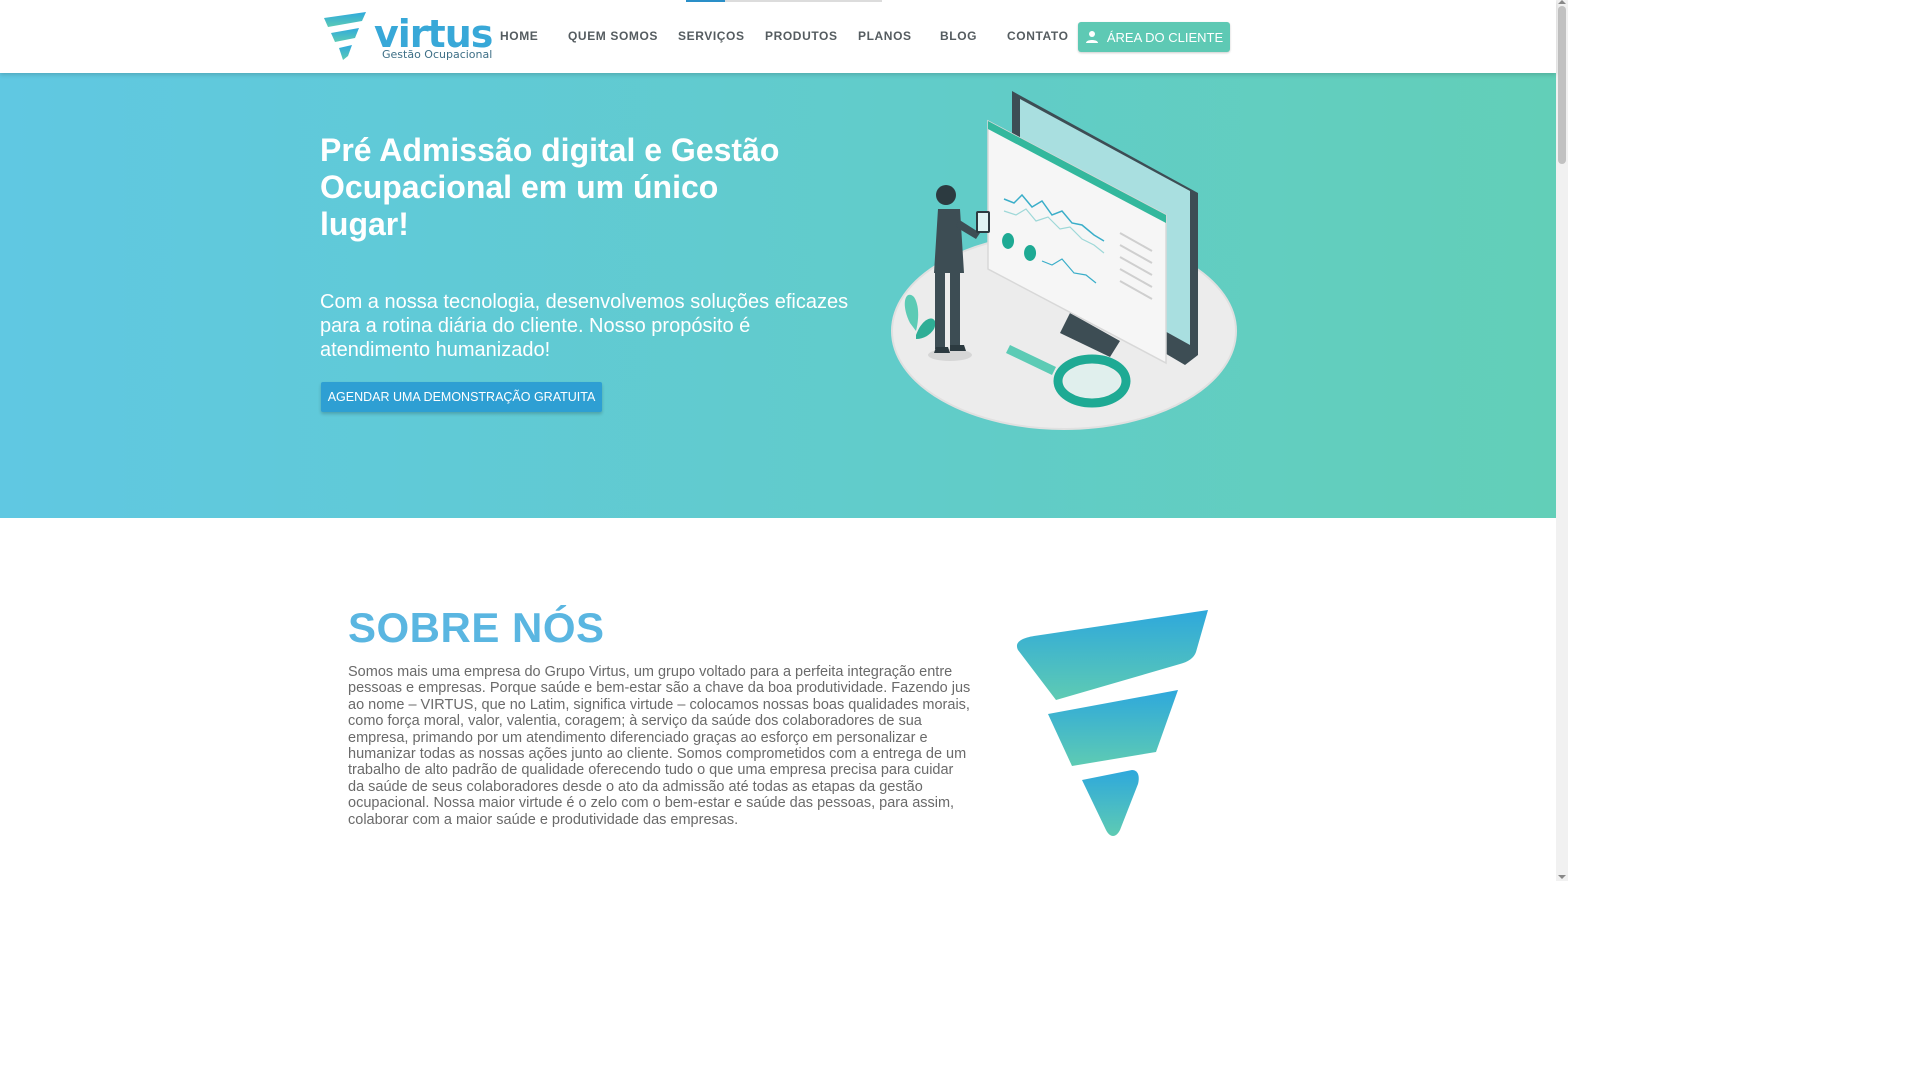  I want to click on client-area-button: ÁREA DO CLIENTE, so click(1154, 37).